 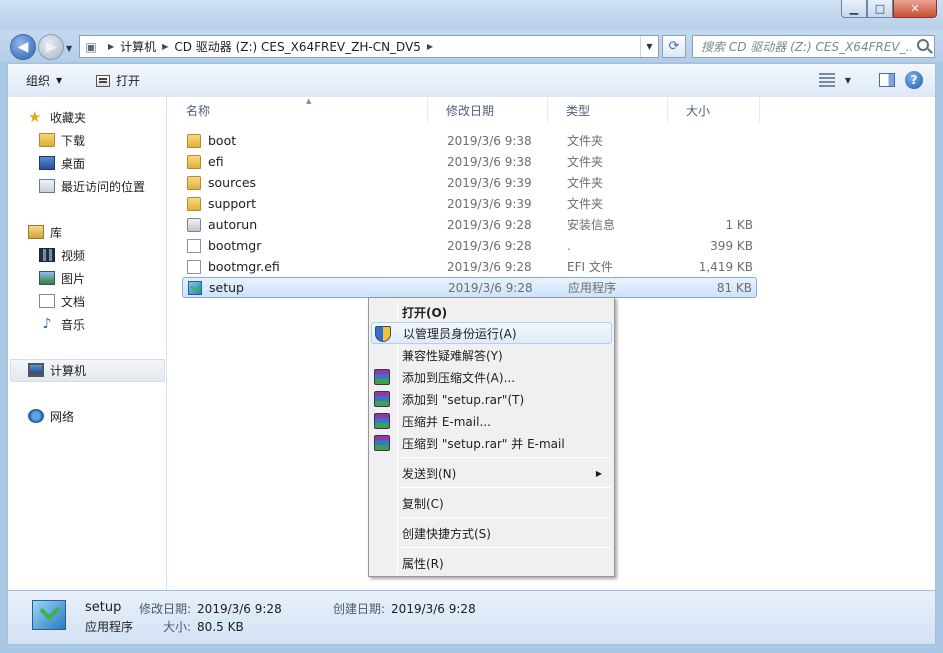 I want to click on nav-item-label: 桌面, so click(x=73, y=163).